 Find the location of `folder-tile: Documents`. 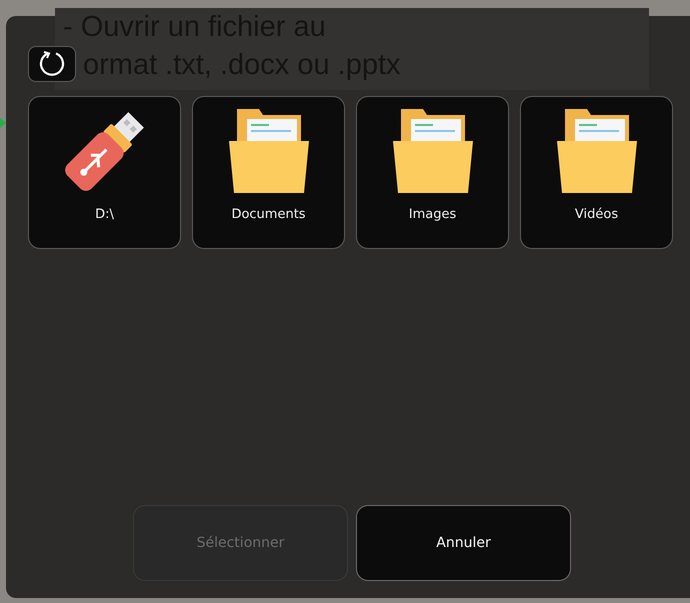

folder-tile: Documents is located at coordinates (268, 172).